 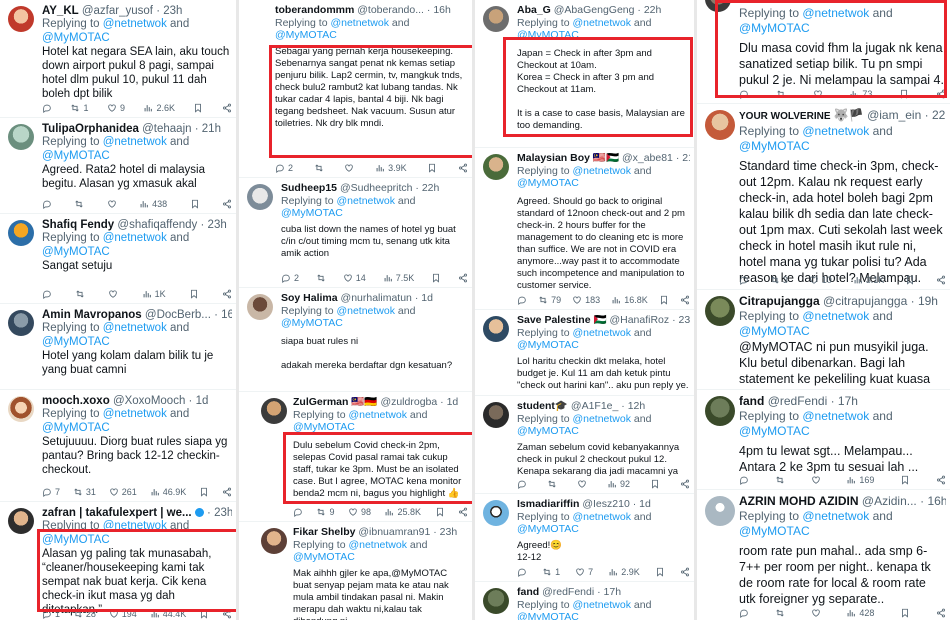 I want to click on author-name: Save Palestine, so click(x=554, y=320).